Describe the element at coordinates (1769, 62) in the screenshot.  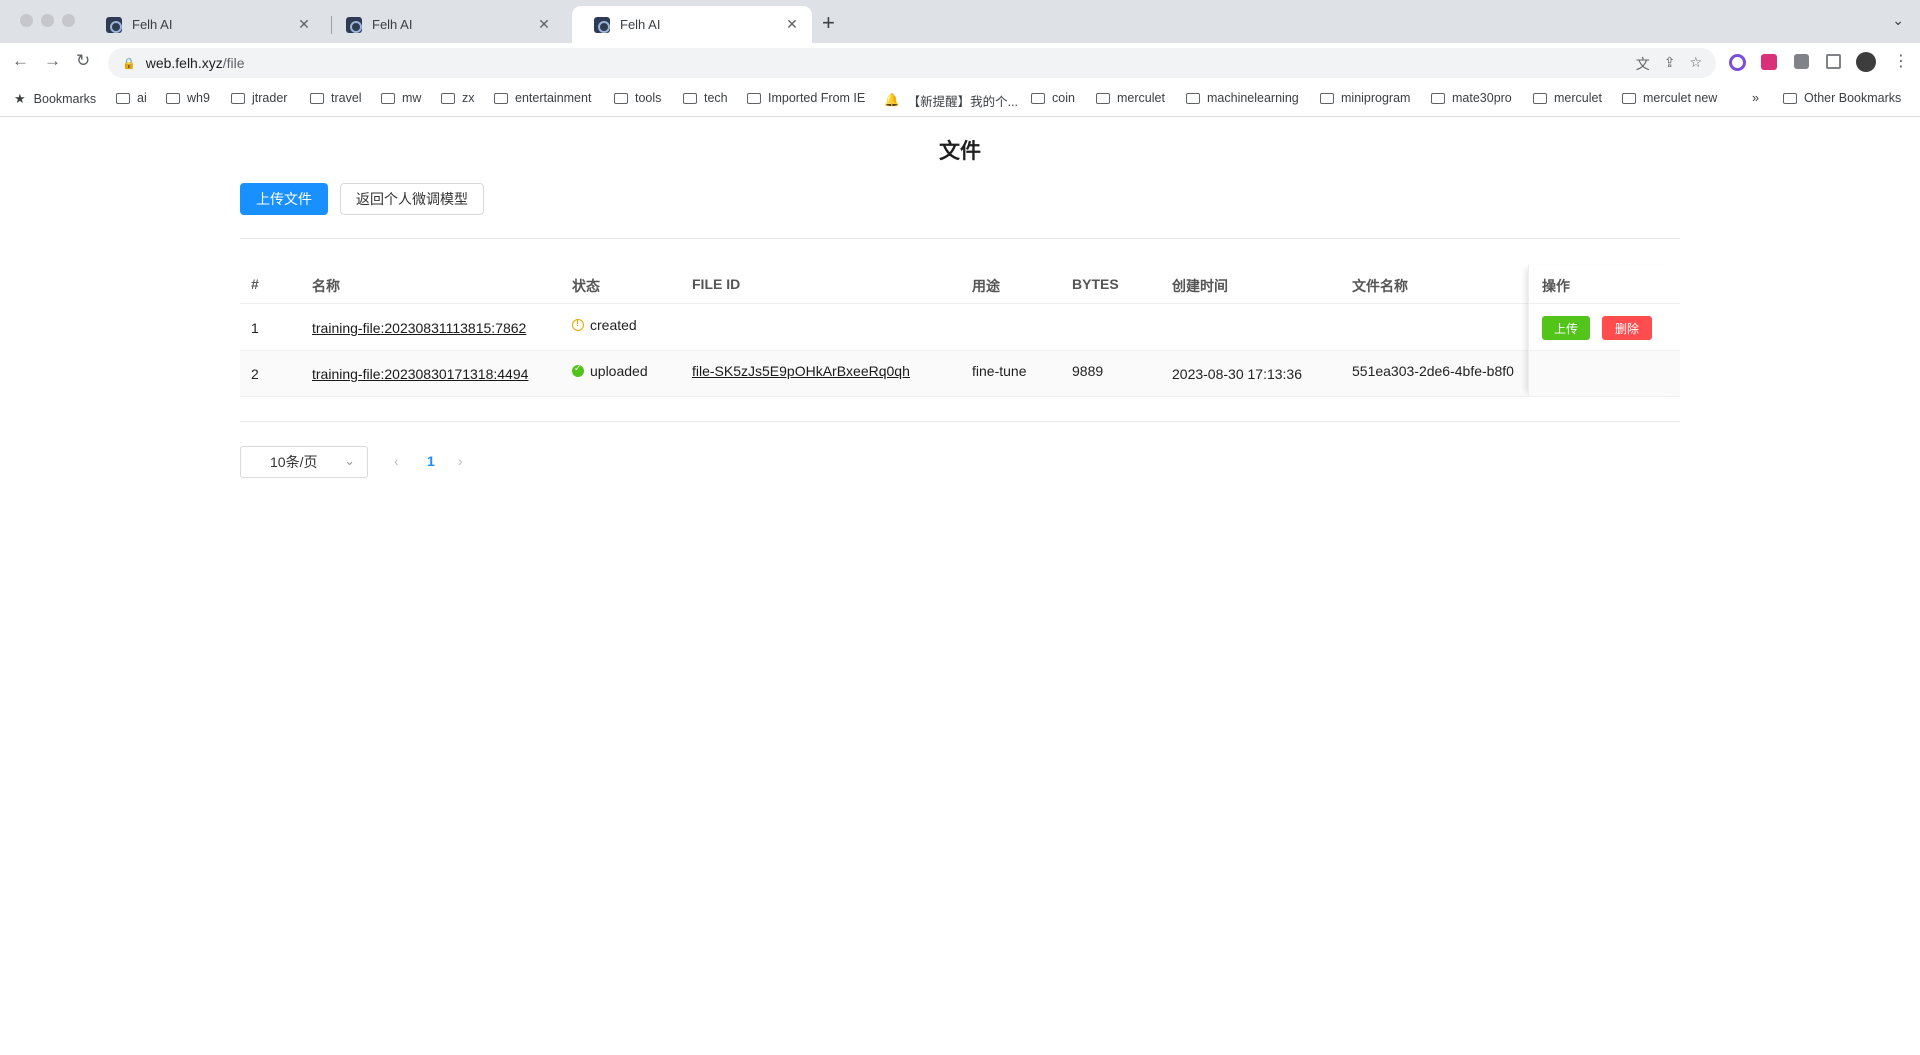
I see `extension-translate-icon` at that location.